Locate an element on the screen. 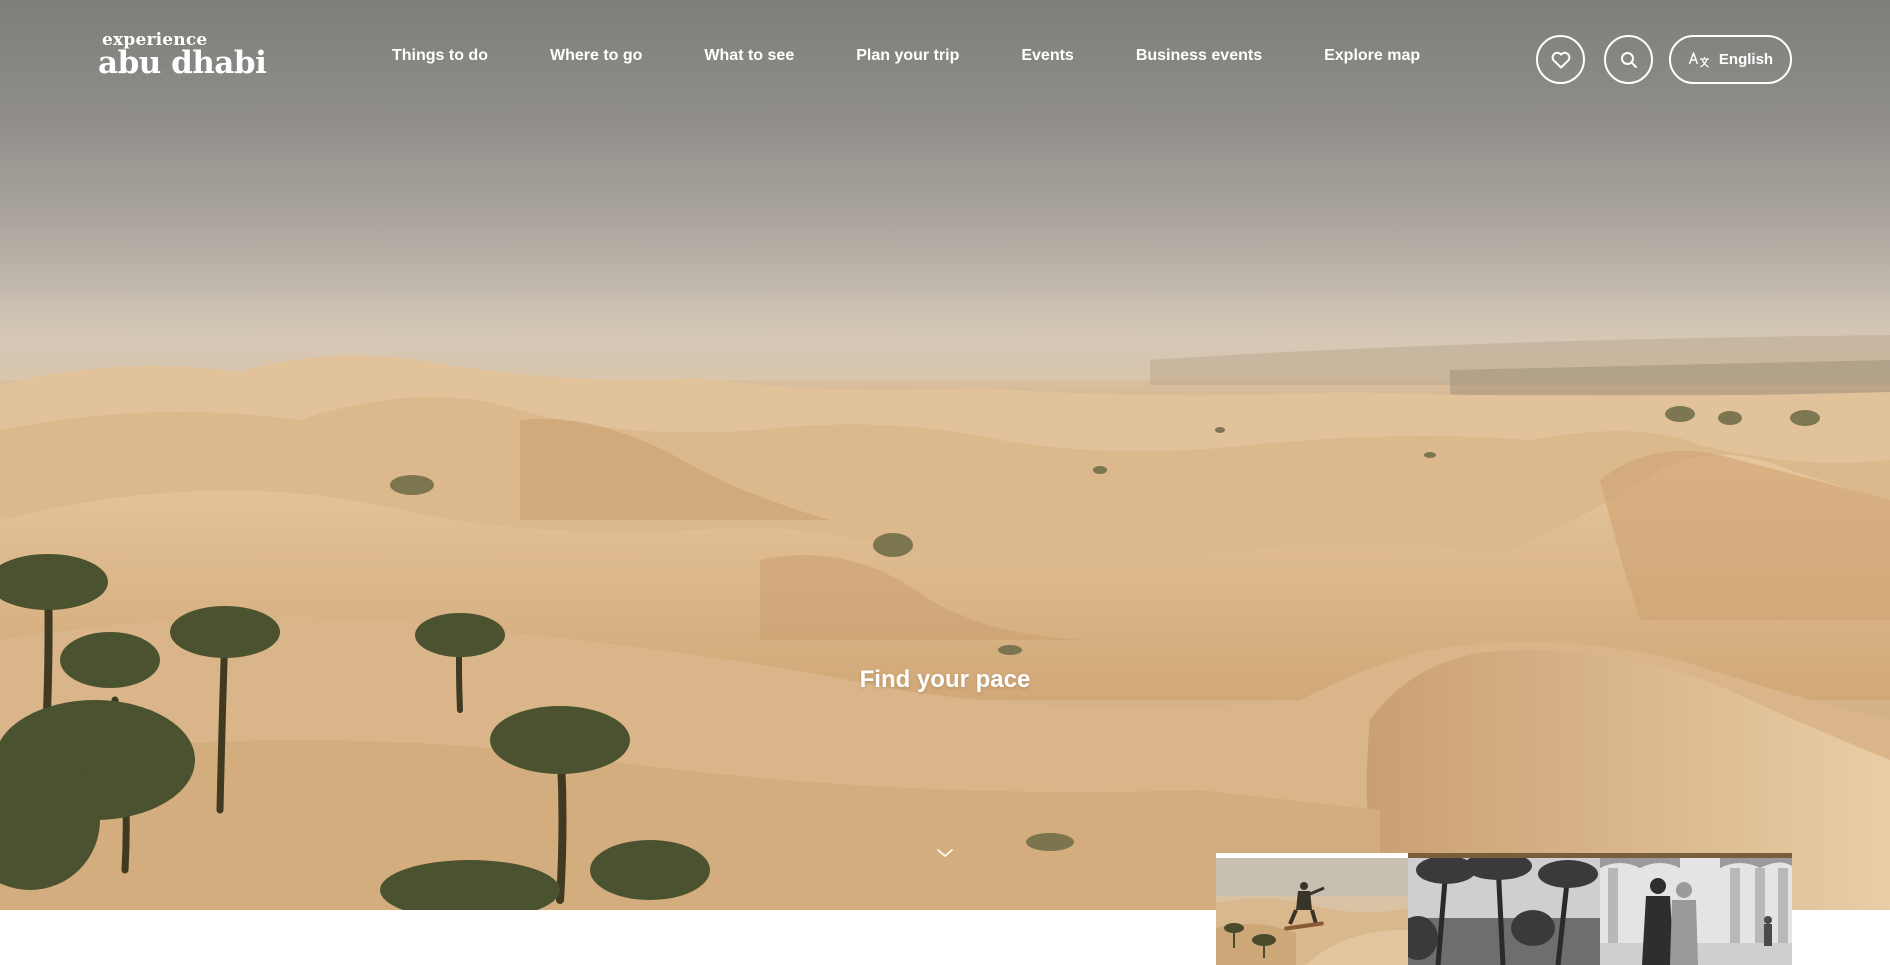 The width and height of the screenshot is (1890, 965). translate-icon is located at coordinates (1698, 59).